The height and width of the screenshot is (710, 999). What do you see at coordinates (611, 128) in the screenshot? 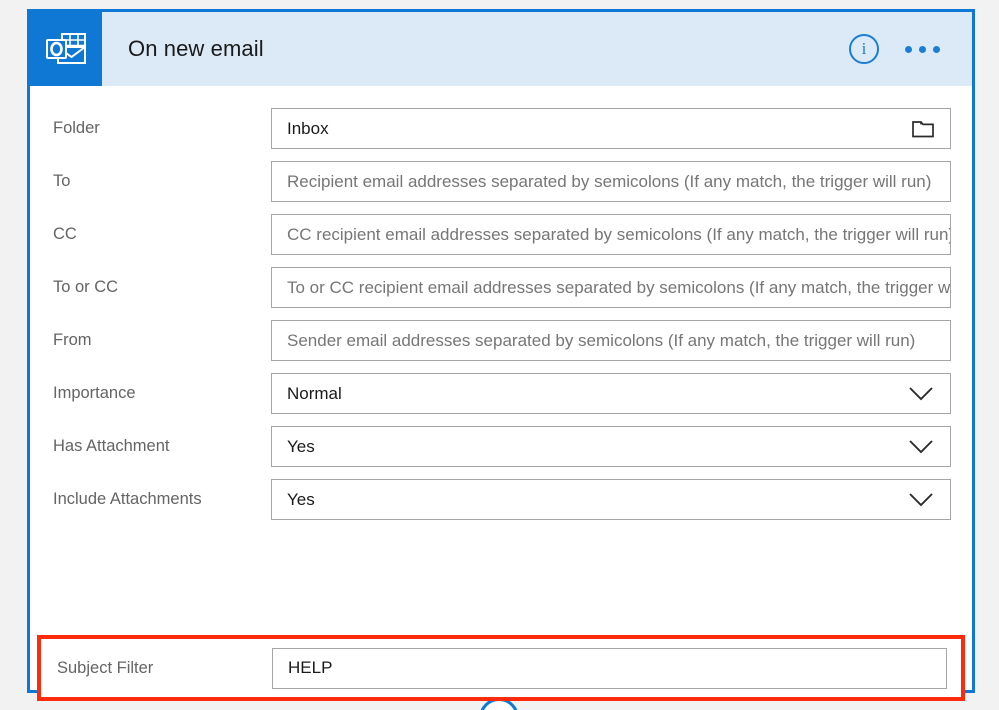
I see `folder-input: Inbox` at bounding box center [611, 128].